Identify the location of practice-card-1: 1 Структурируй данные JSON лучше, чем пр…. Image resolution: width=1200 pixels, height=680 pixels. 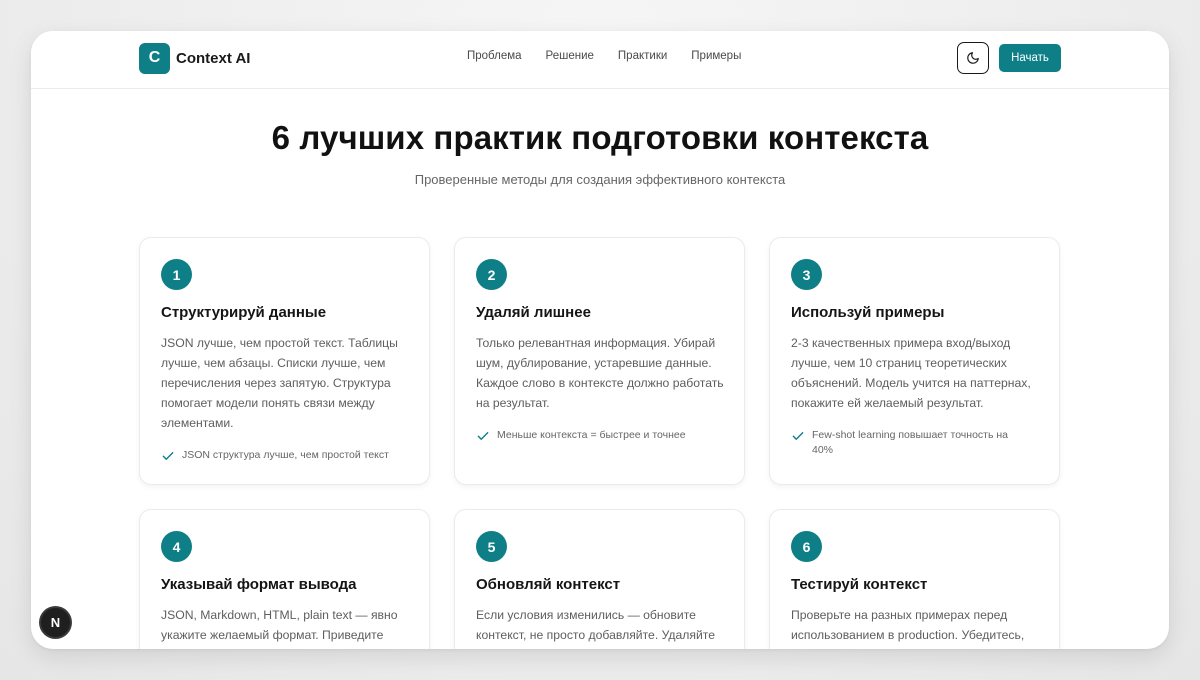
(284, 361).